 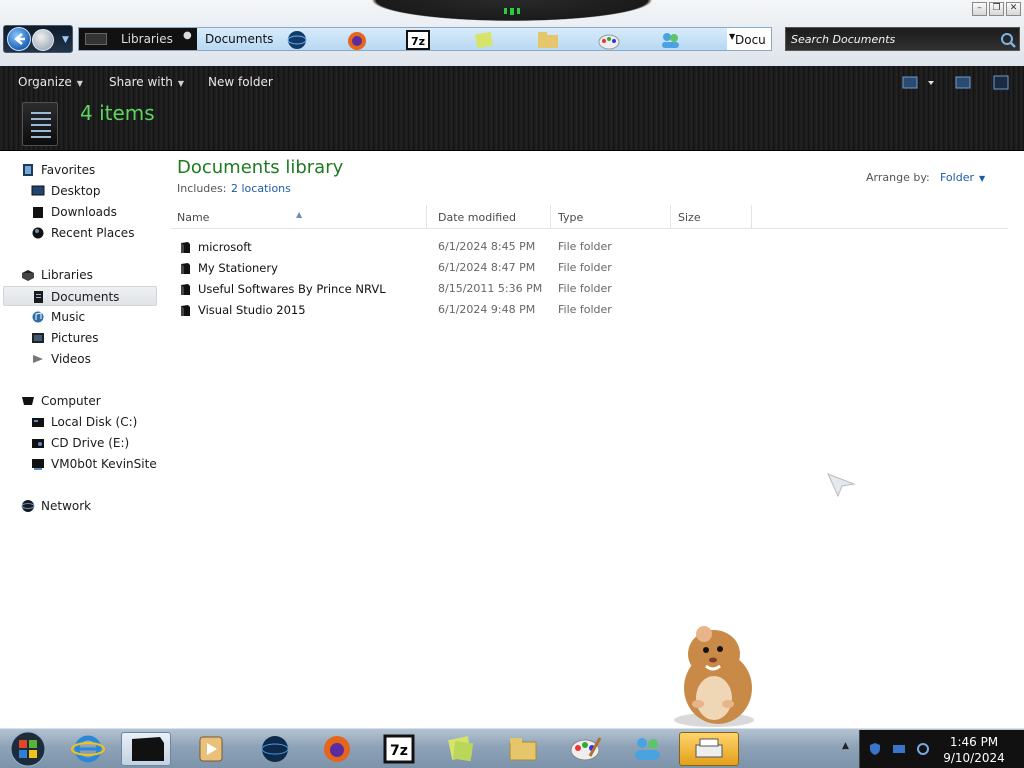 What do you see at coordinates (91, 401) in the screenshot?
I see `nav-computer: Computer` at bounding box center [91, 401].